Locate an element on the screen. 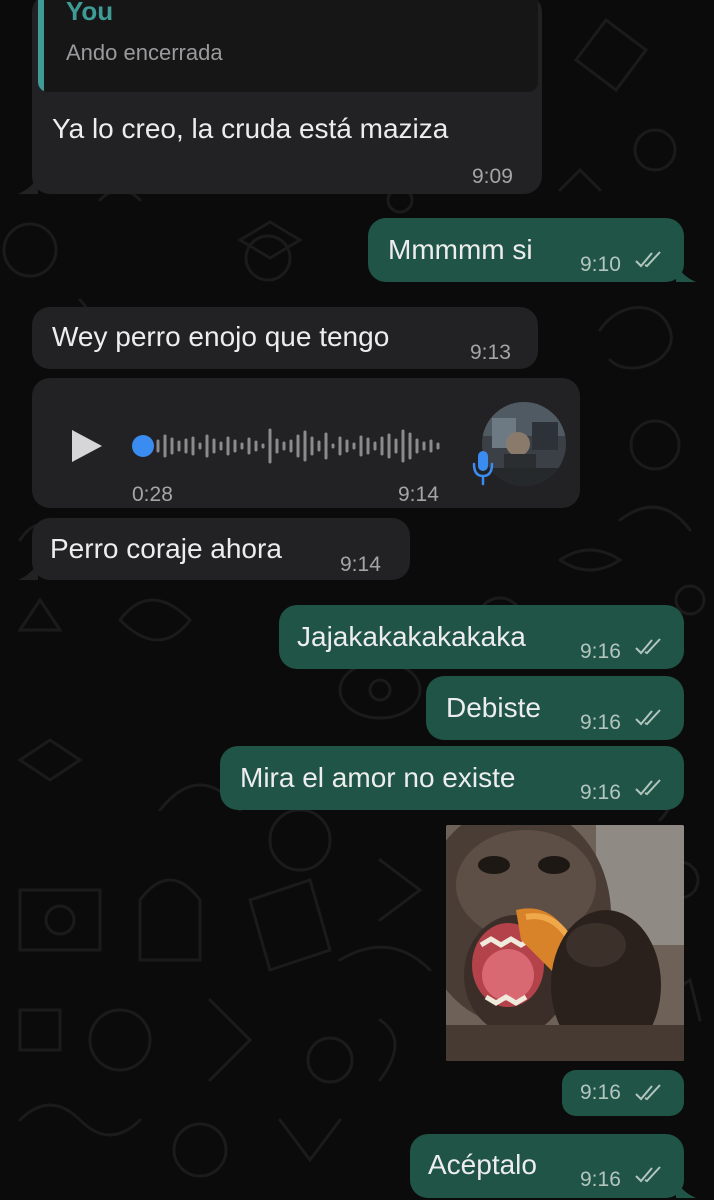 The height and width of the screenshot is (1200, 714). quote-author: You is located at coordinates (90, 13).